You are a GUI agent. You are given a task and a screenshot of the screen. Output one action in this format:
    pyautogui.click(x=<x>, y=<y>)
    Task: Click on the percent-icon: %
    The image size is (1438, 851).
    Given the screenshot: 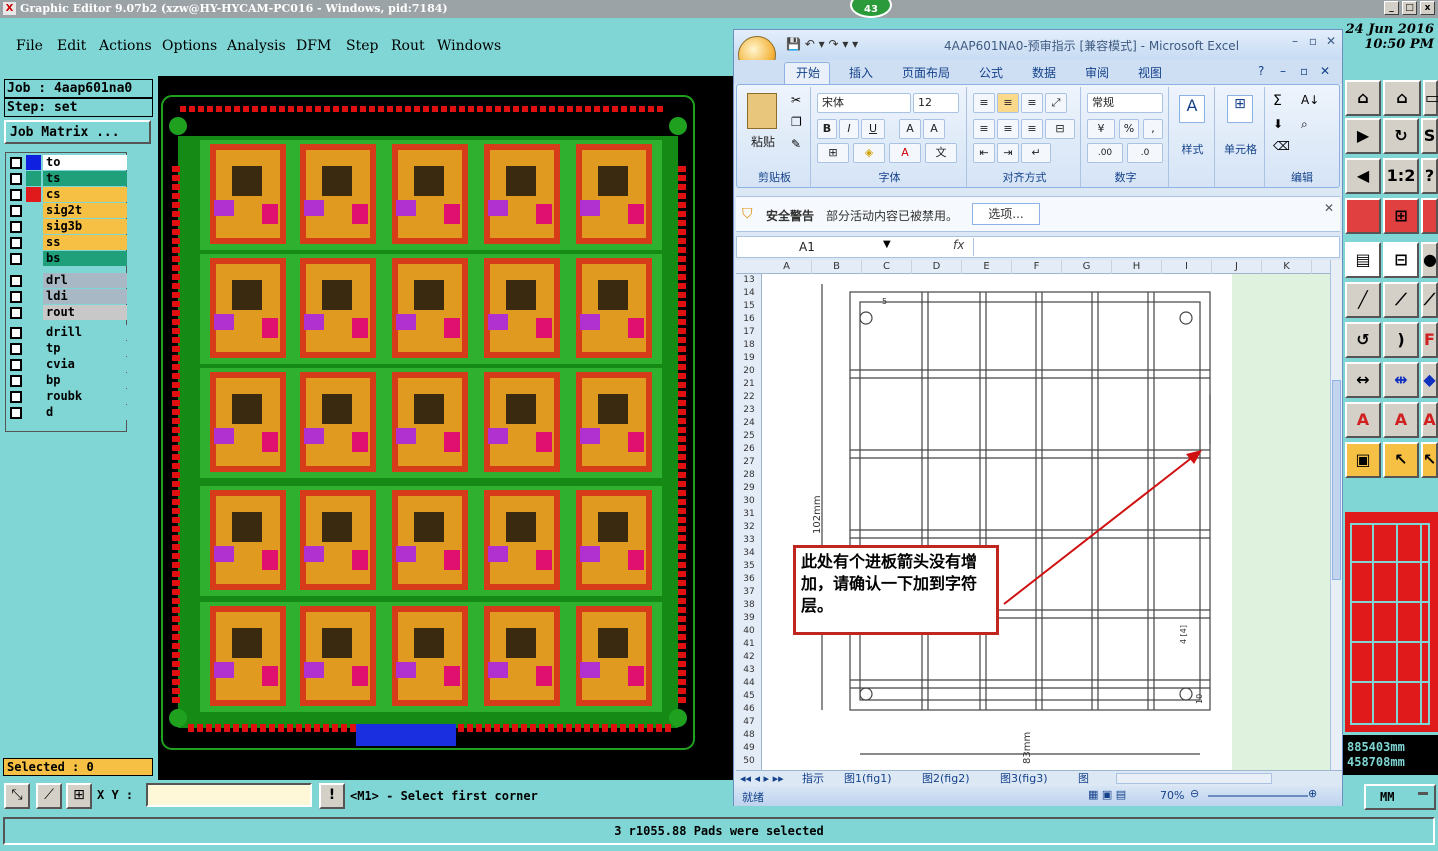 What is the action you would take?
    pyautogui.click(x=1129, y=129)
    